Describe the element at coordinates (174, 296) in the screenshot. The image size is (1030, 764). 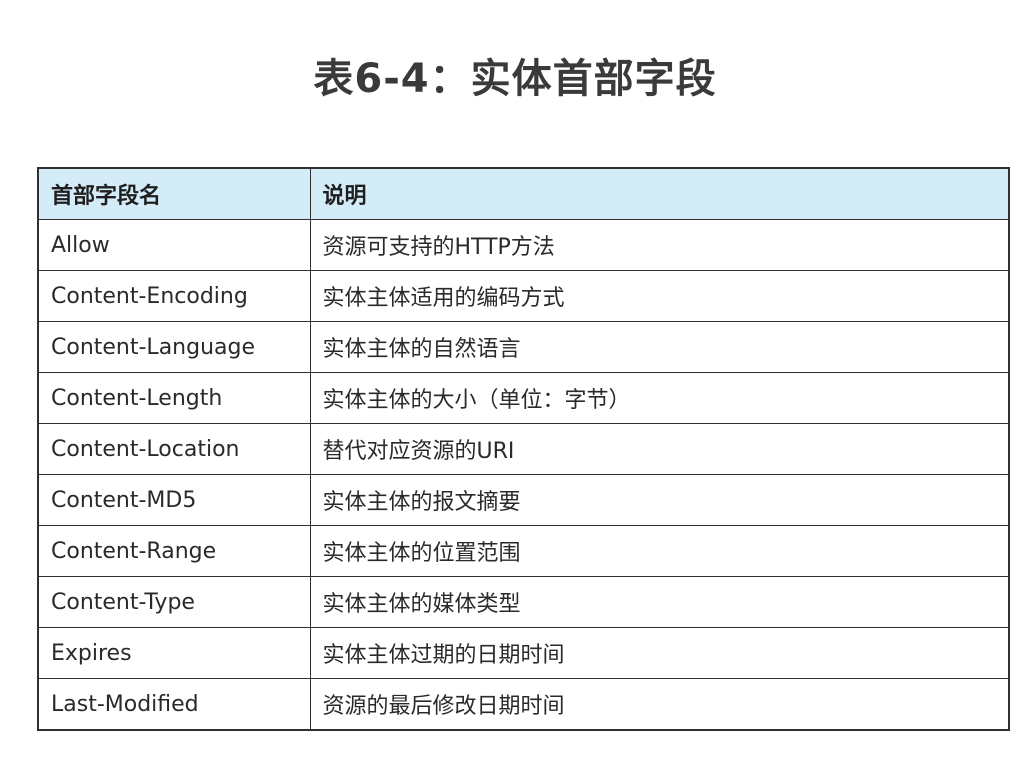
I see `field-name-cell: Content-Encoding` at that location.